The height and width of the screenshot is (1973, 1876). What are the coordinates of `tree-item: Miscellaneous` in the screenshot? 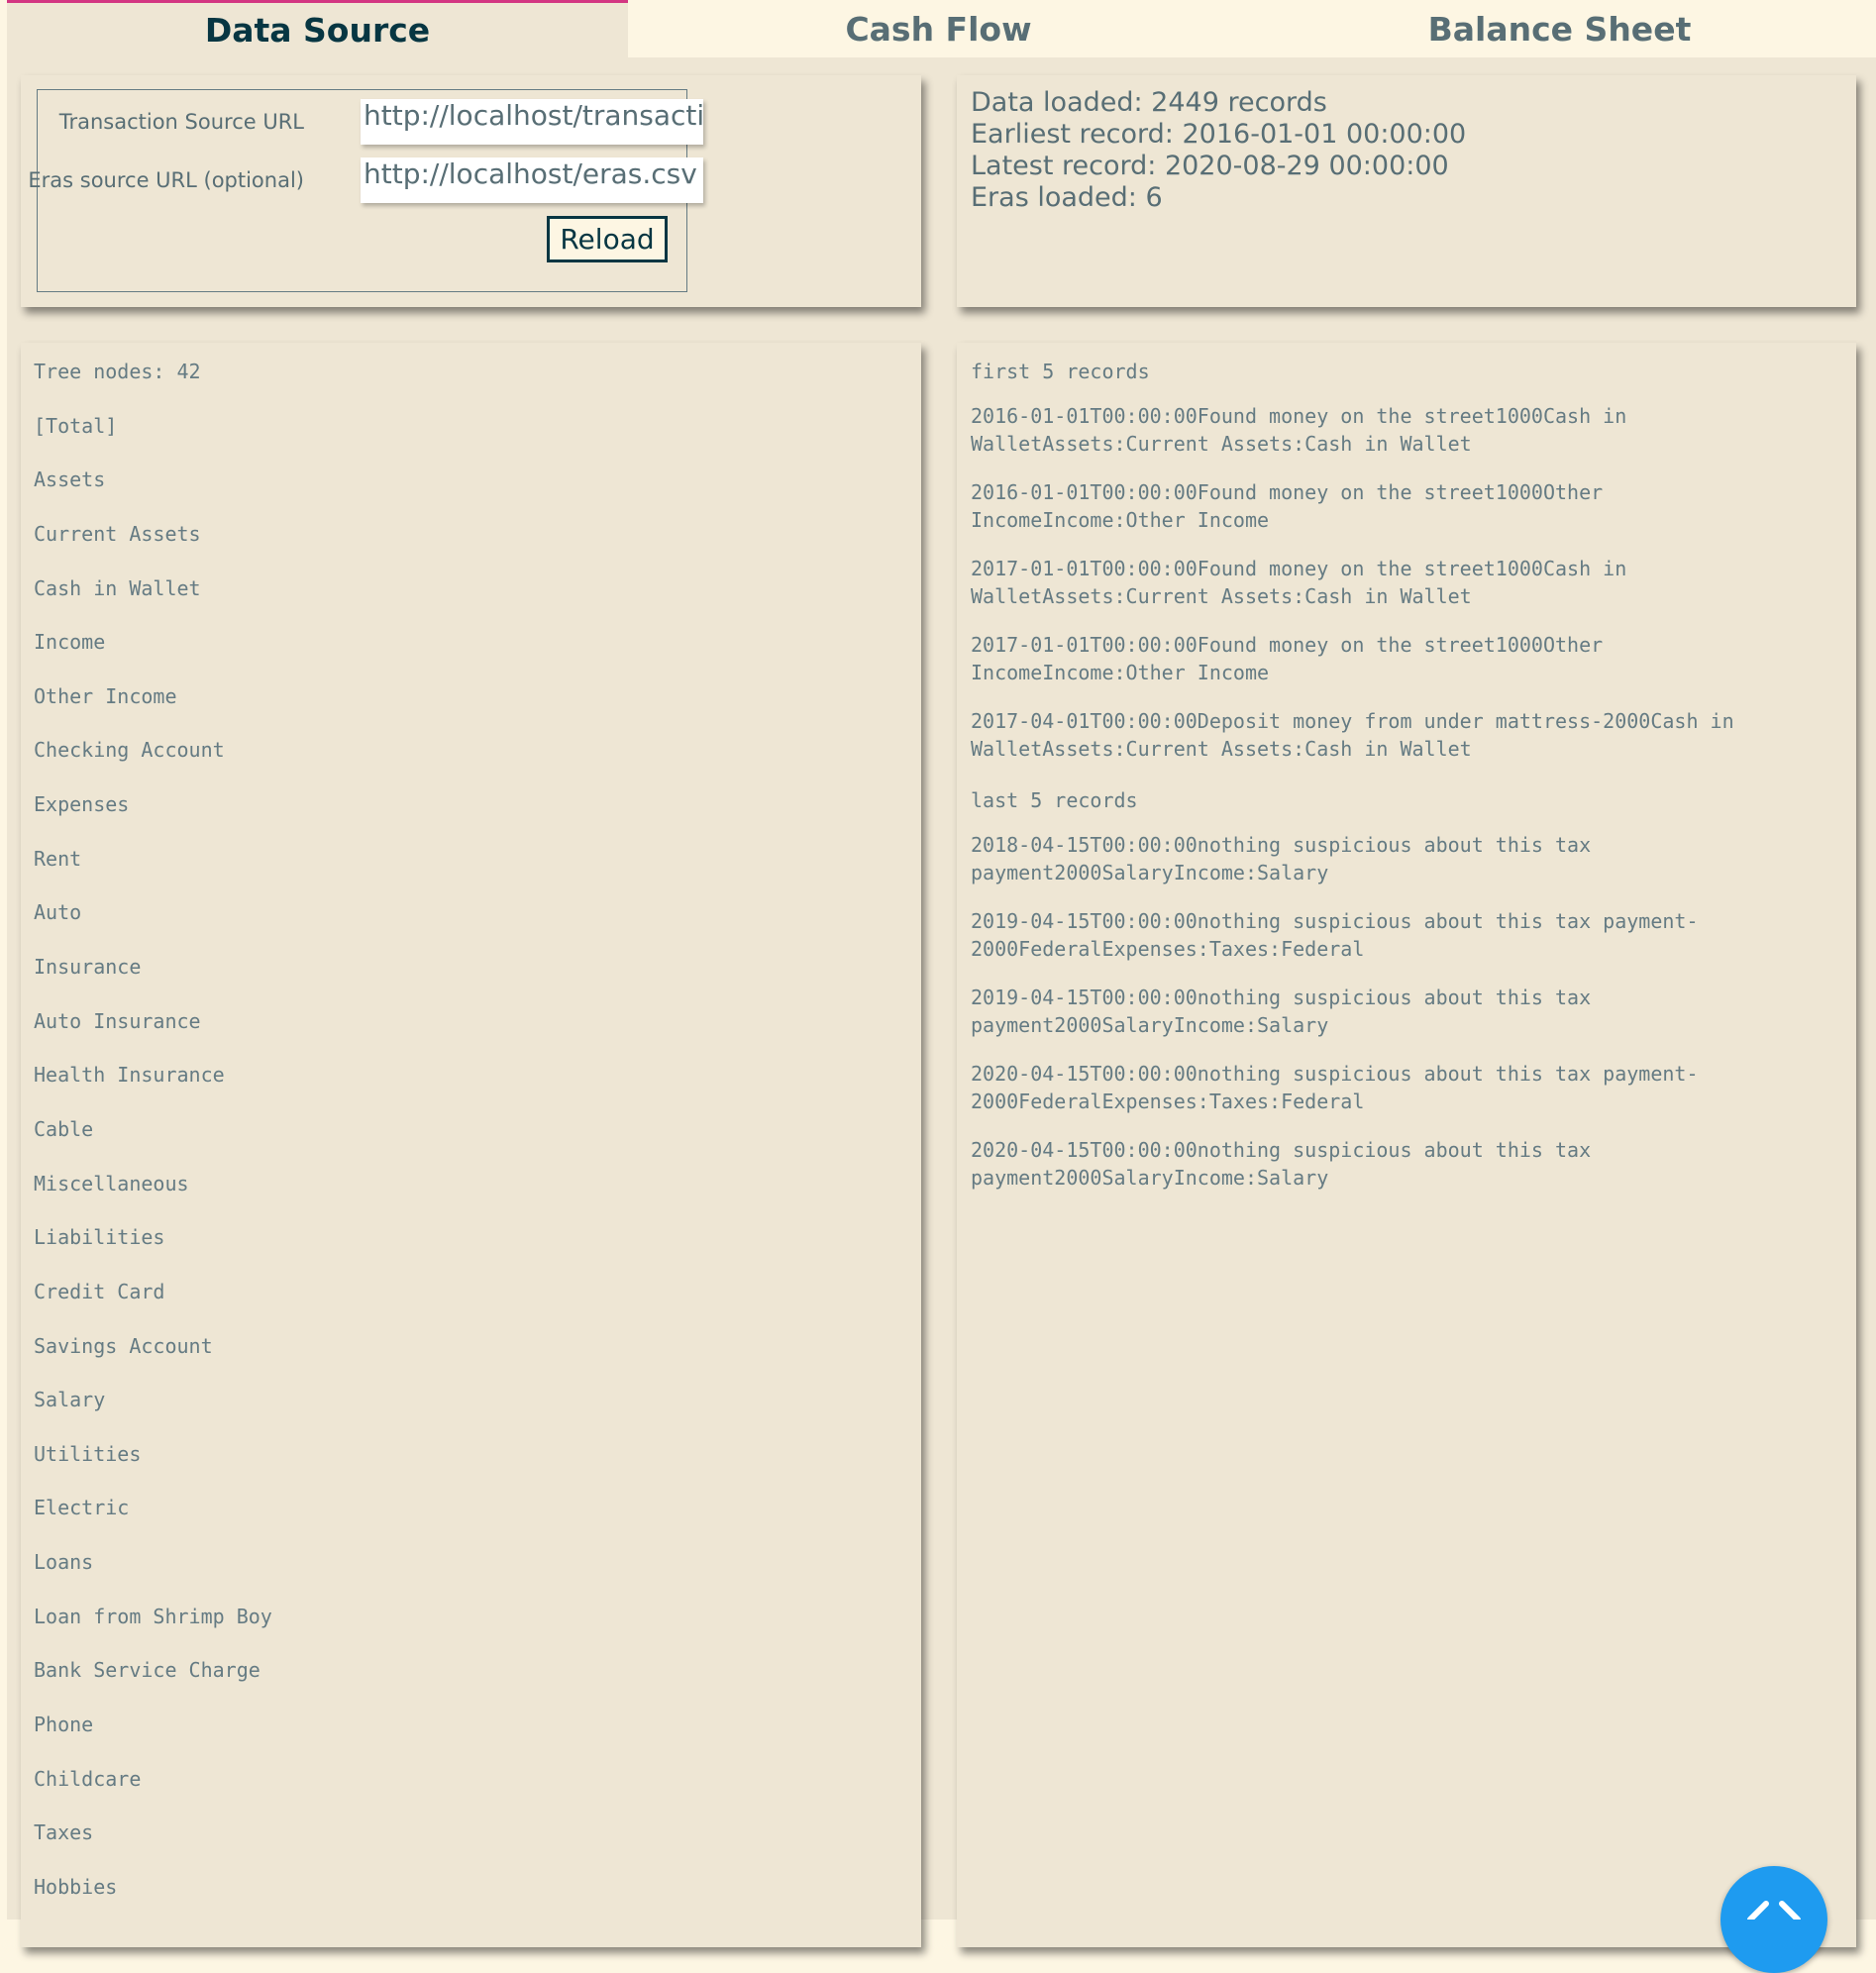 It's located at (111, 1183).